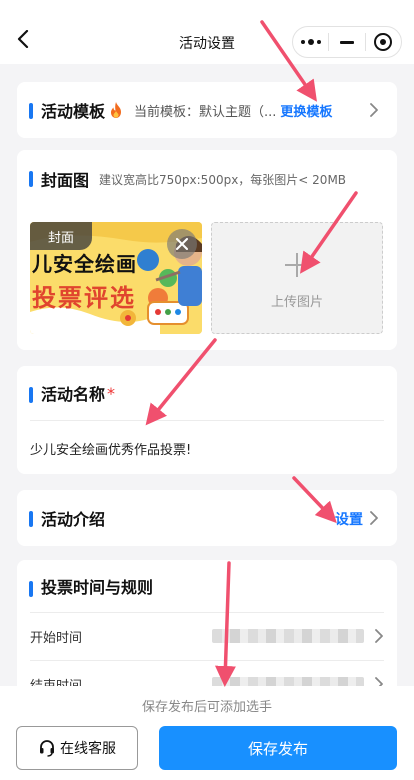 The height and width of the screenshot is (780, 414). Describe the element at coordinates (61, 236) in the screenshot. I see `cover-tag: 封面` at that location.